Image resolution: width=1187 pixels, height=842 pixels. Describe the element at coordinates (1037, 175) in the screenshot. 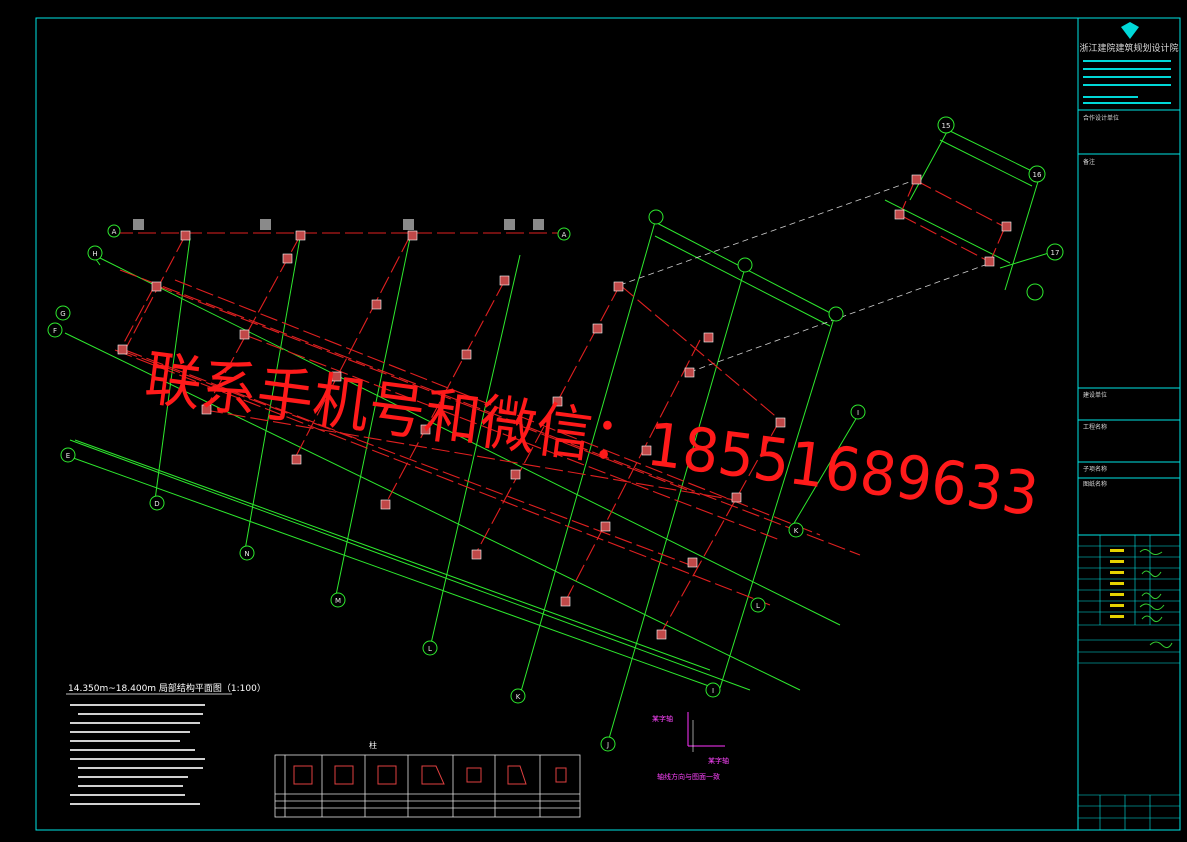

I see `axis-label-right-5: 16` at that location.